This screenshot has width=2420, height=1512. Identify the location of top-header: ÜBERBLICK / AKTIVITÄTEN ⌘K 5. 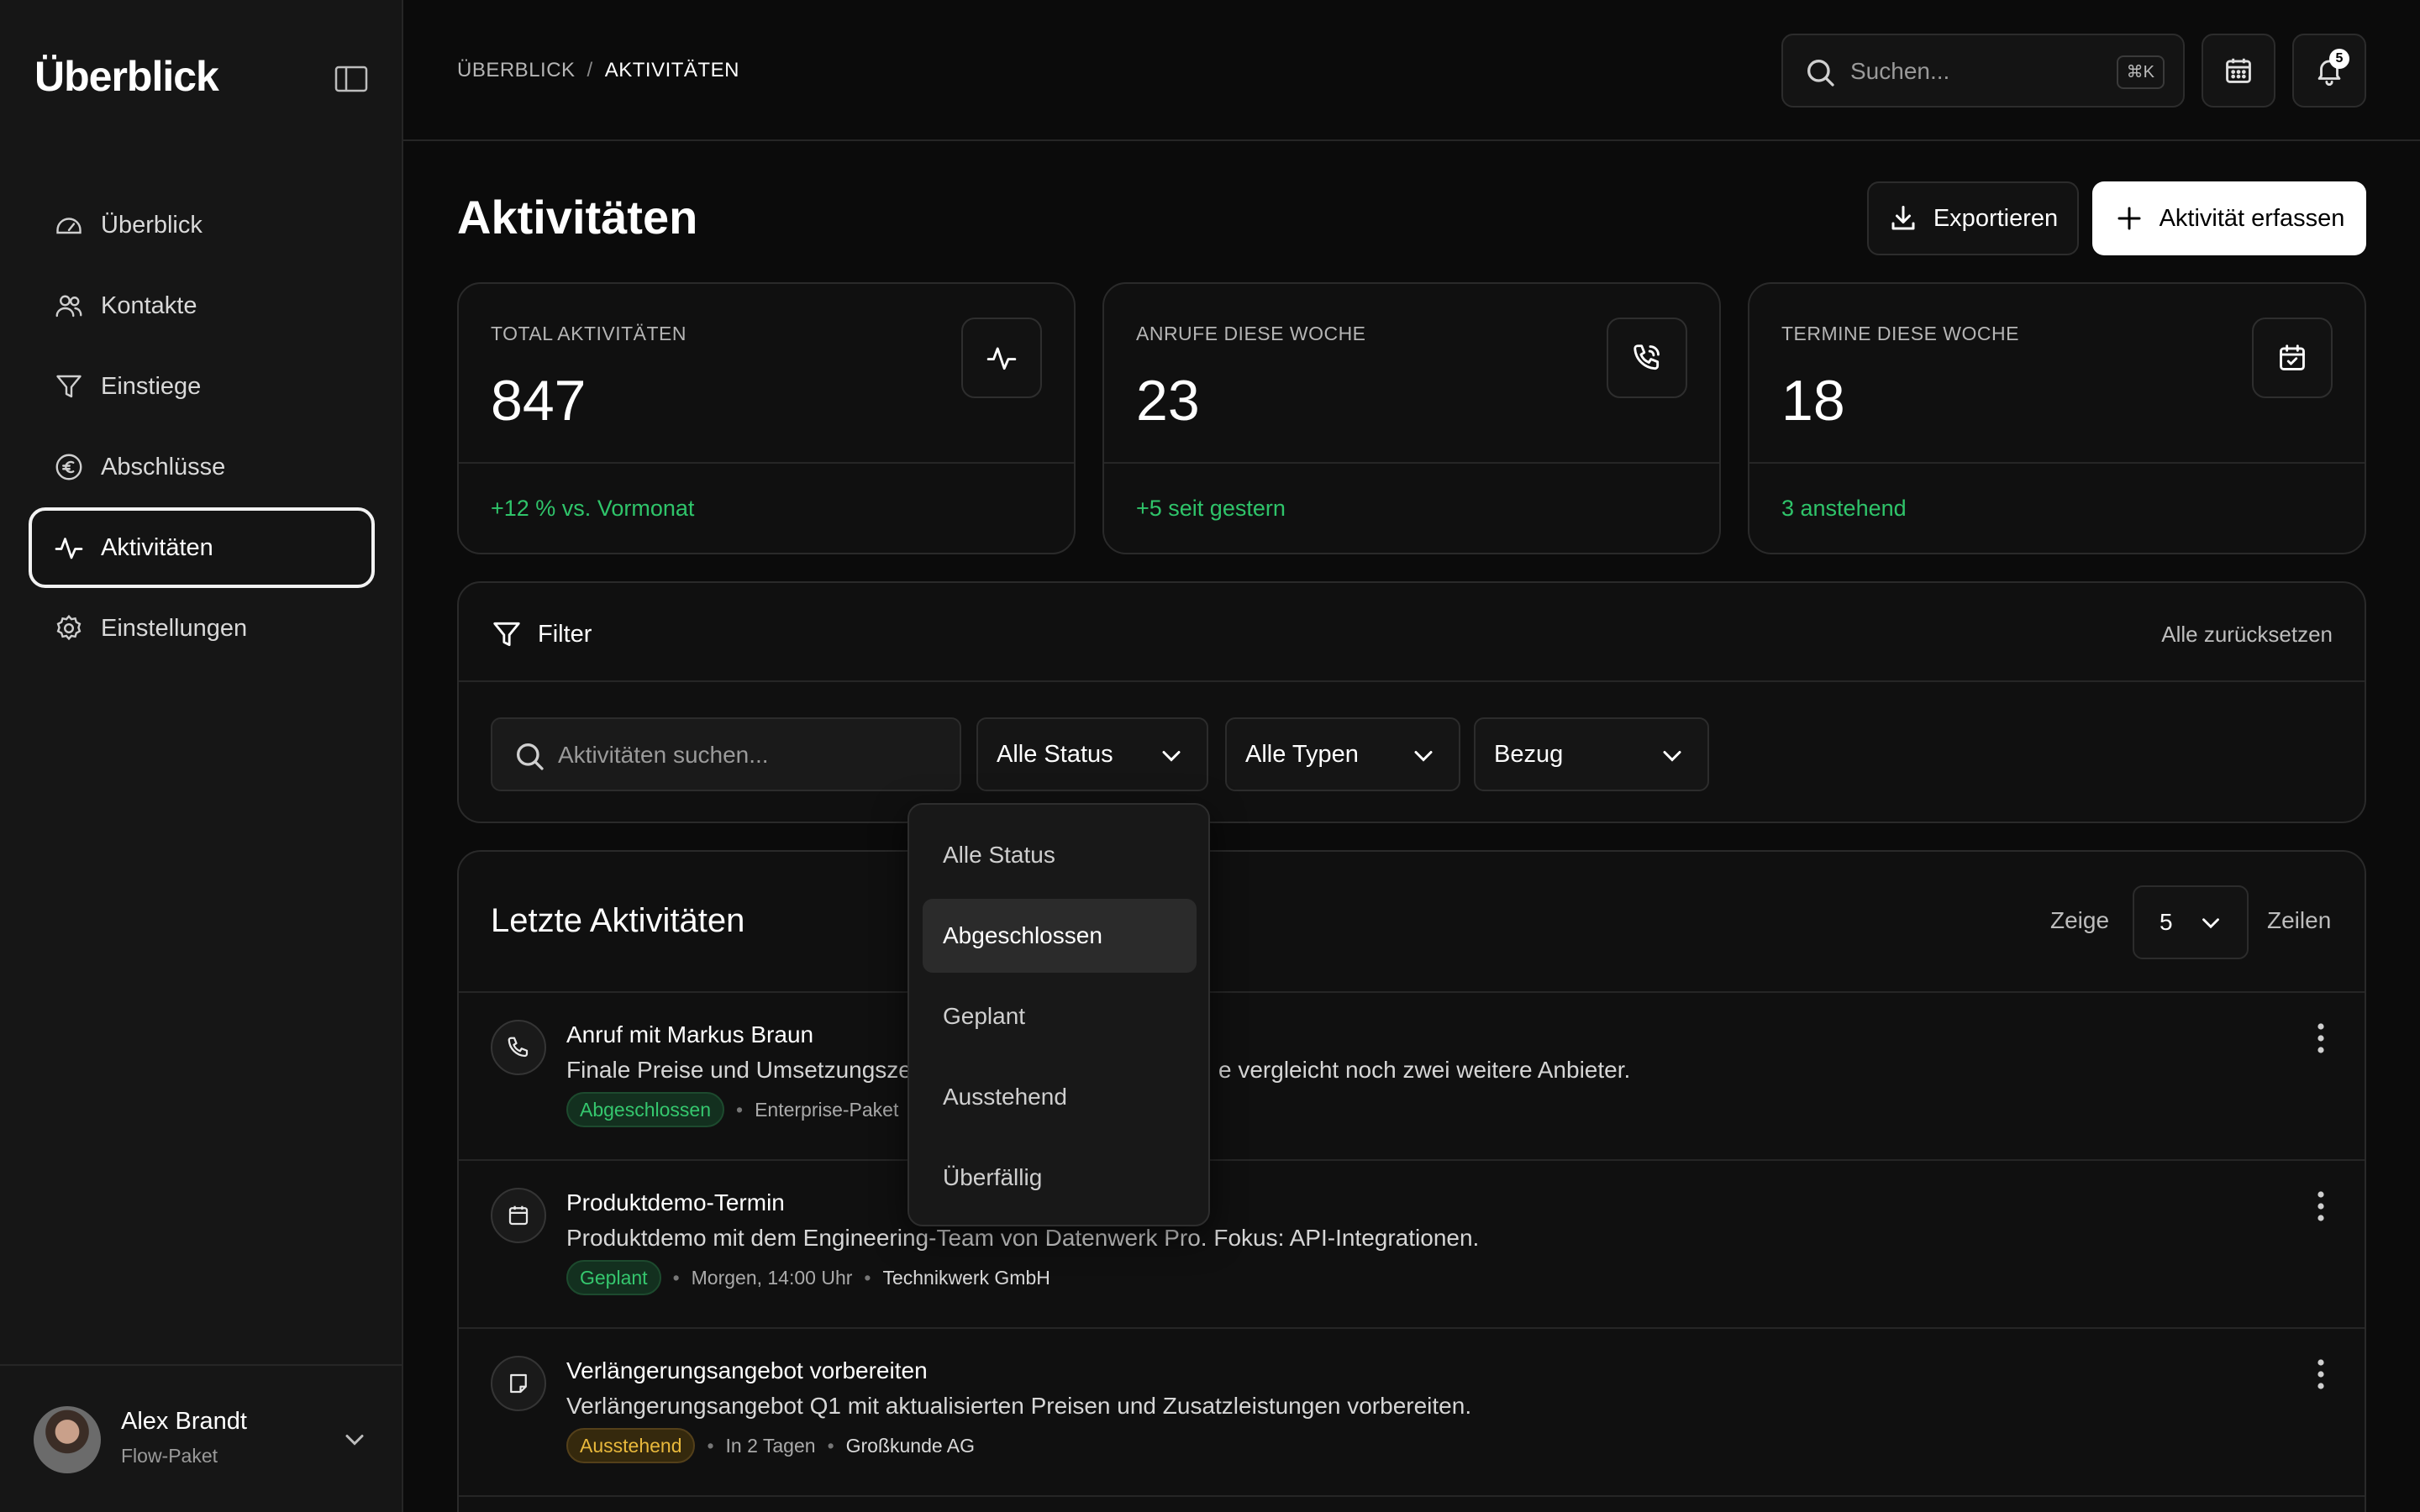
(1411, 70).